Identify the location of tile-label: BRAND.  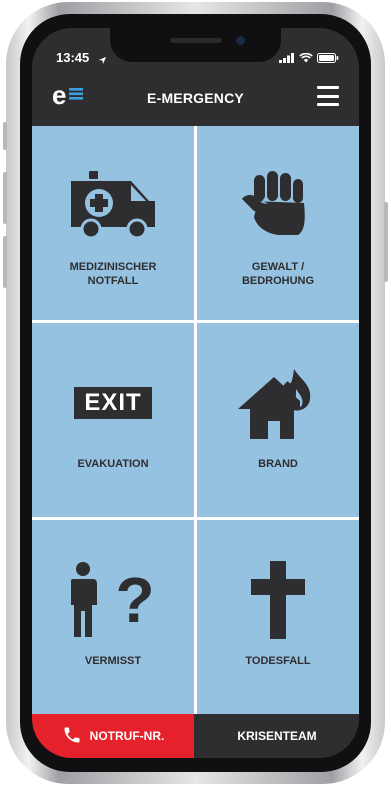
(278, 464).